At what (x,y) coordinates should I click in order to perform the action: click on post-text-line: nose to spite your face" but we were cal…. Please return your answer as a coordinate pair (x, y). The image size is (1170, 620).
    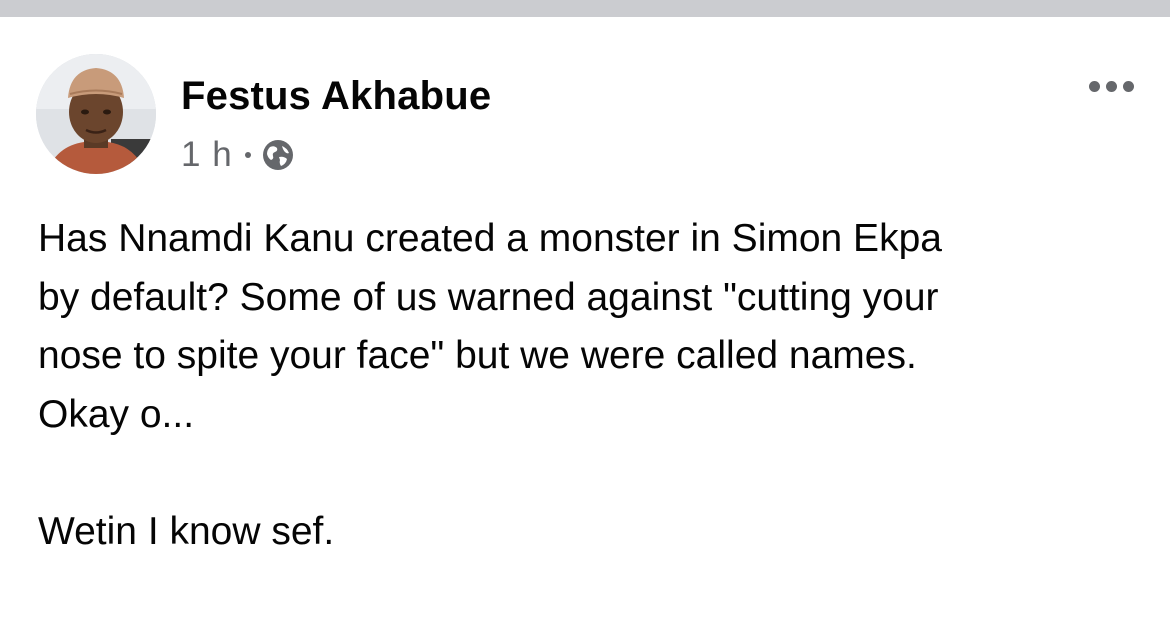
    Looking at the image, I should click on (477, 355).